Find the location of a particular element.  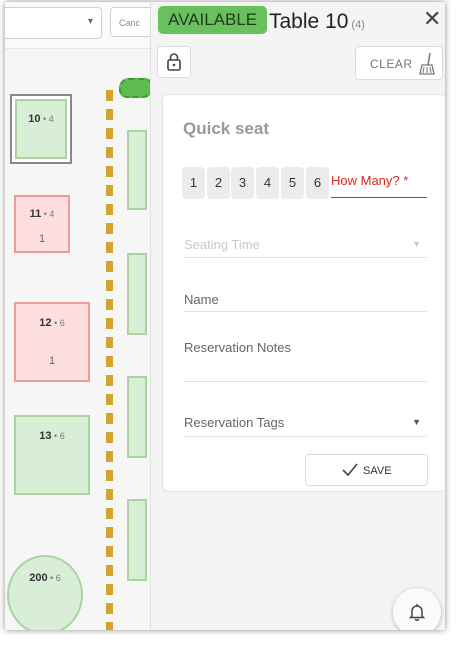

lock-icon is located at coordinates (174, 62).